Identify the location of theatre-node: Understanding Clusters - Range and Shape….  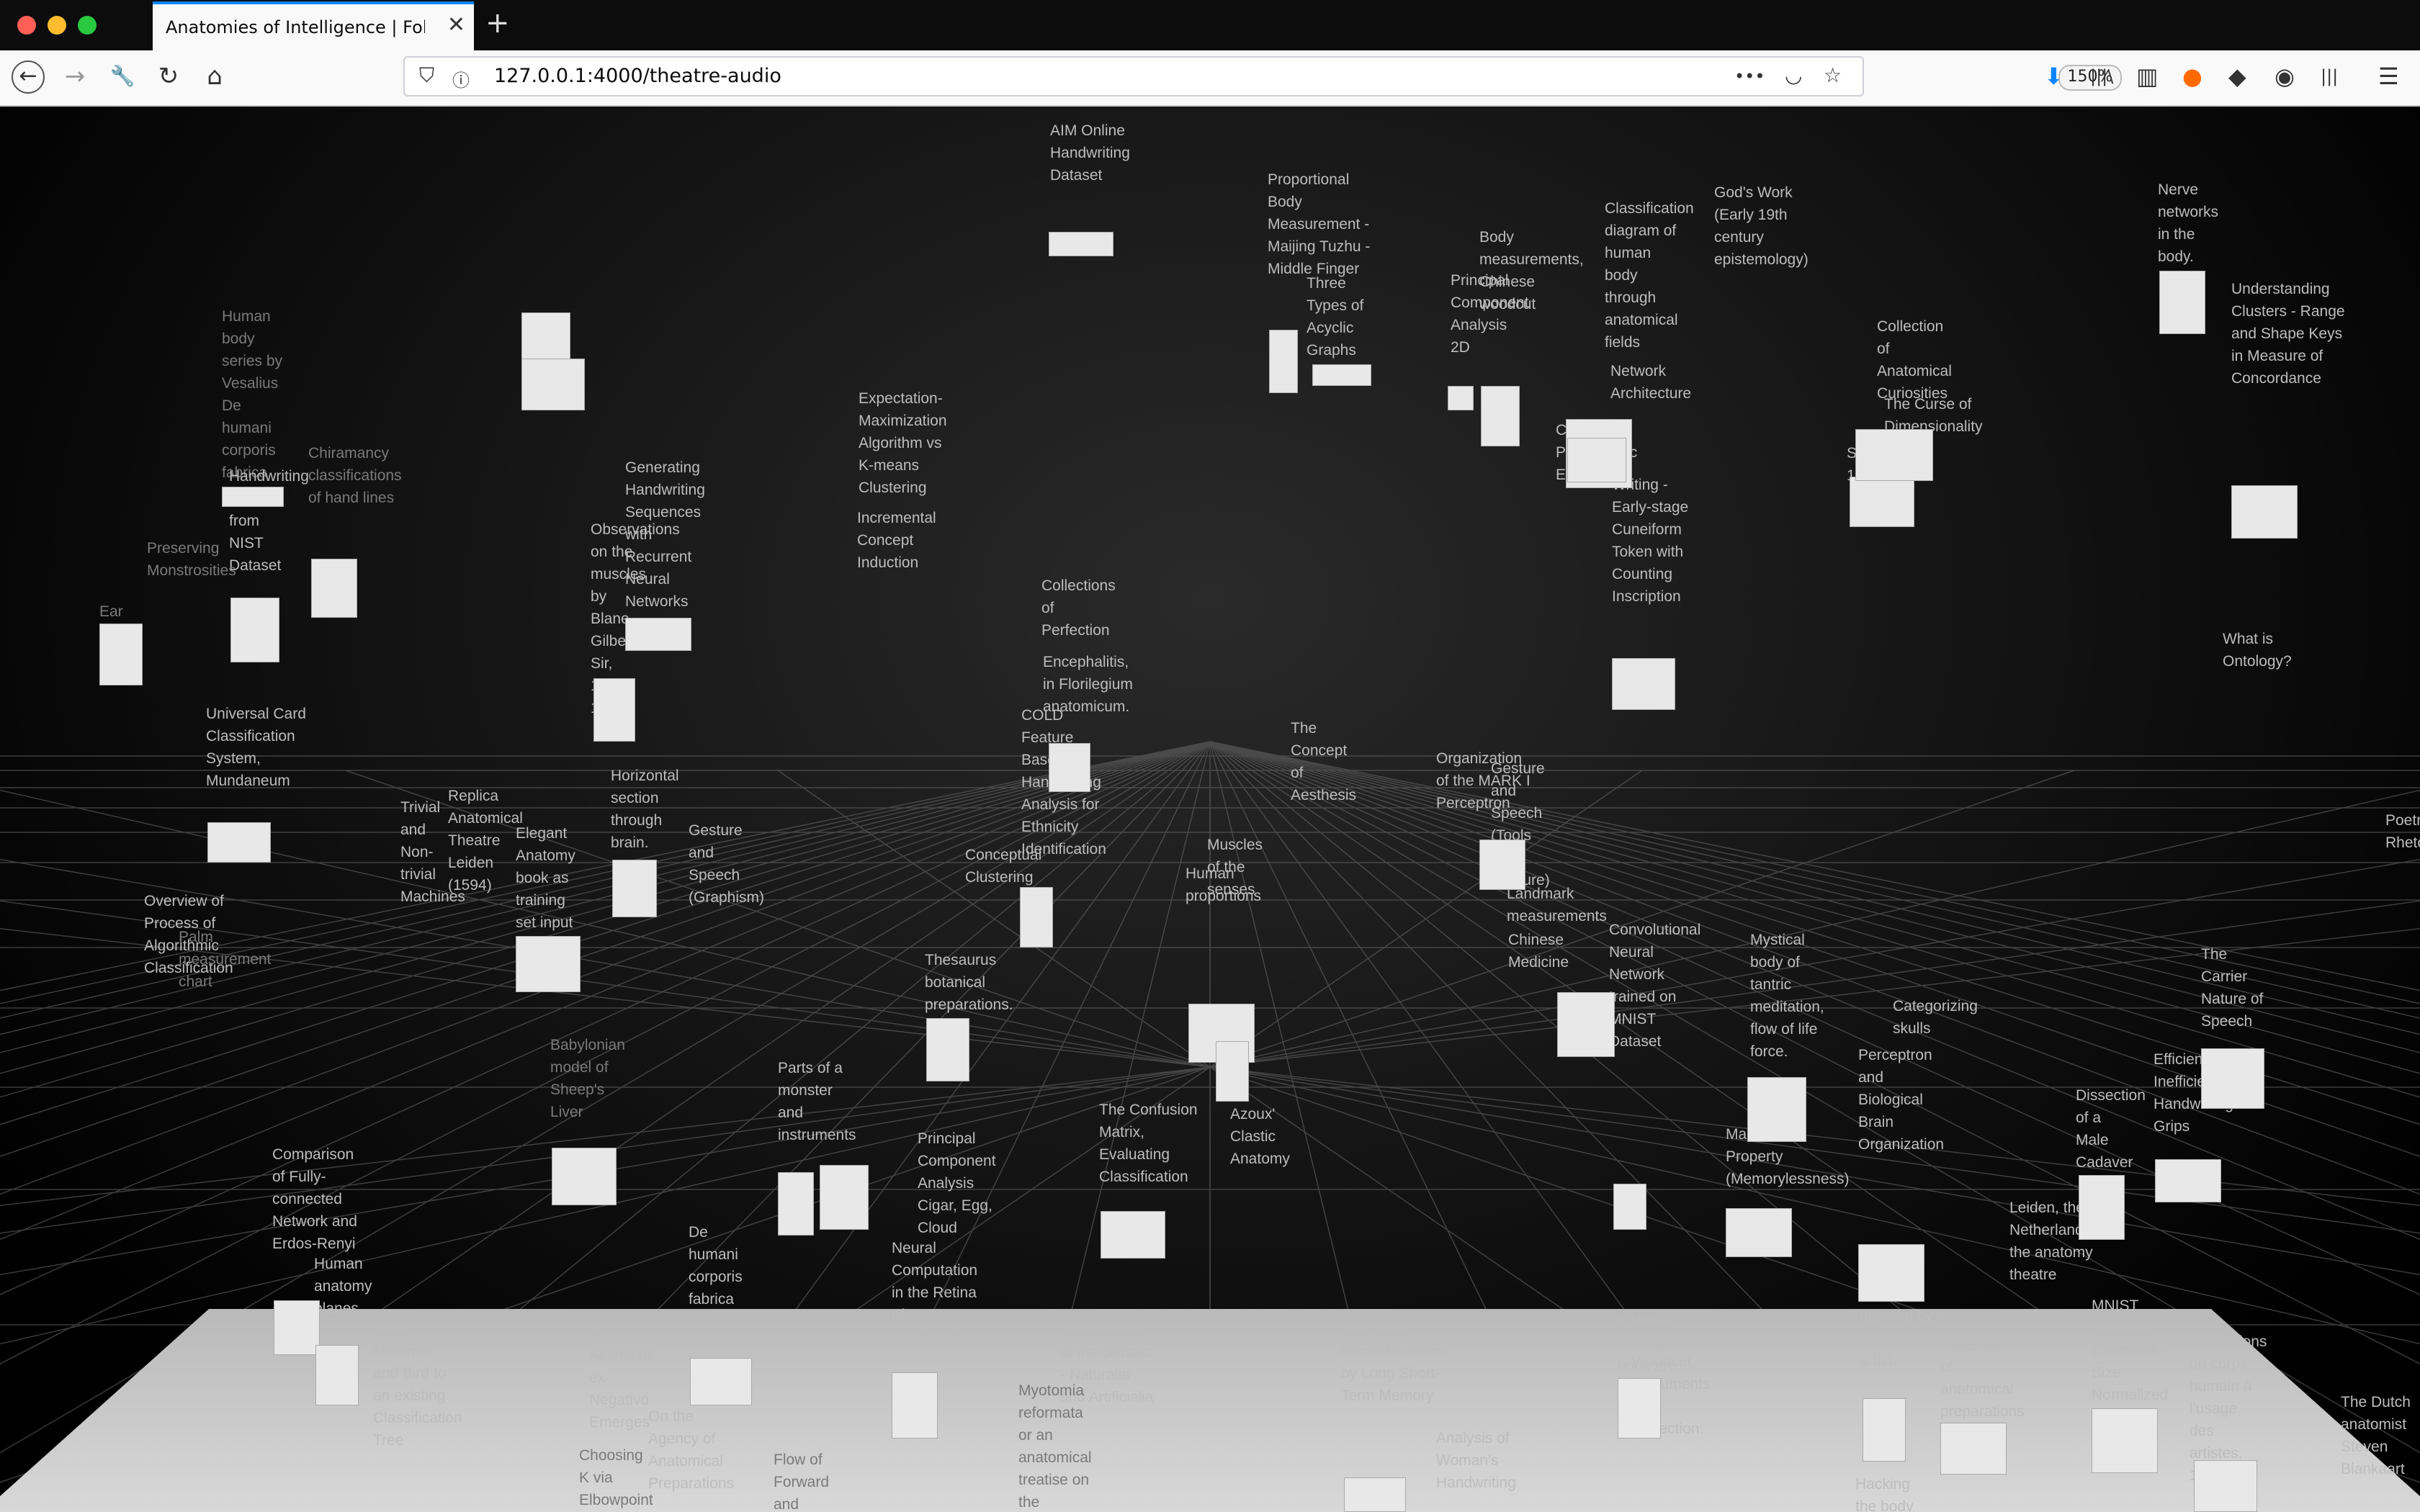
(2289, 334).